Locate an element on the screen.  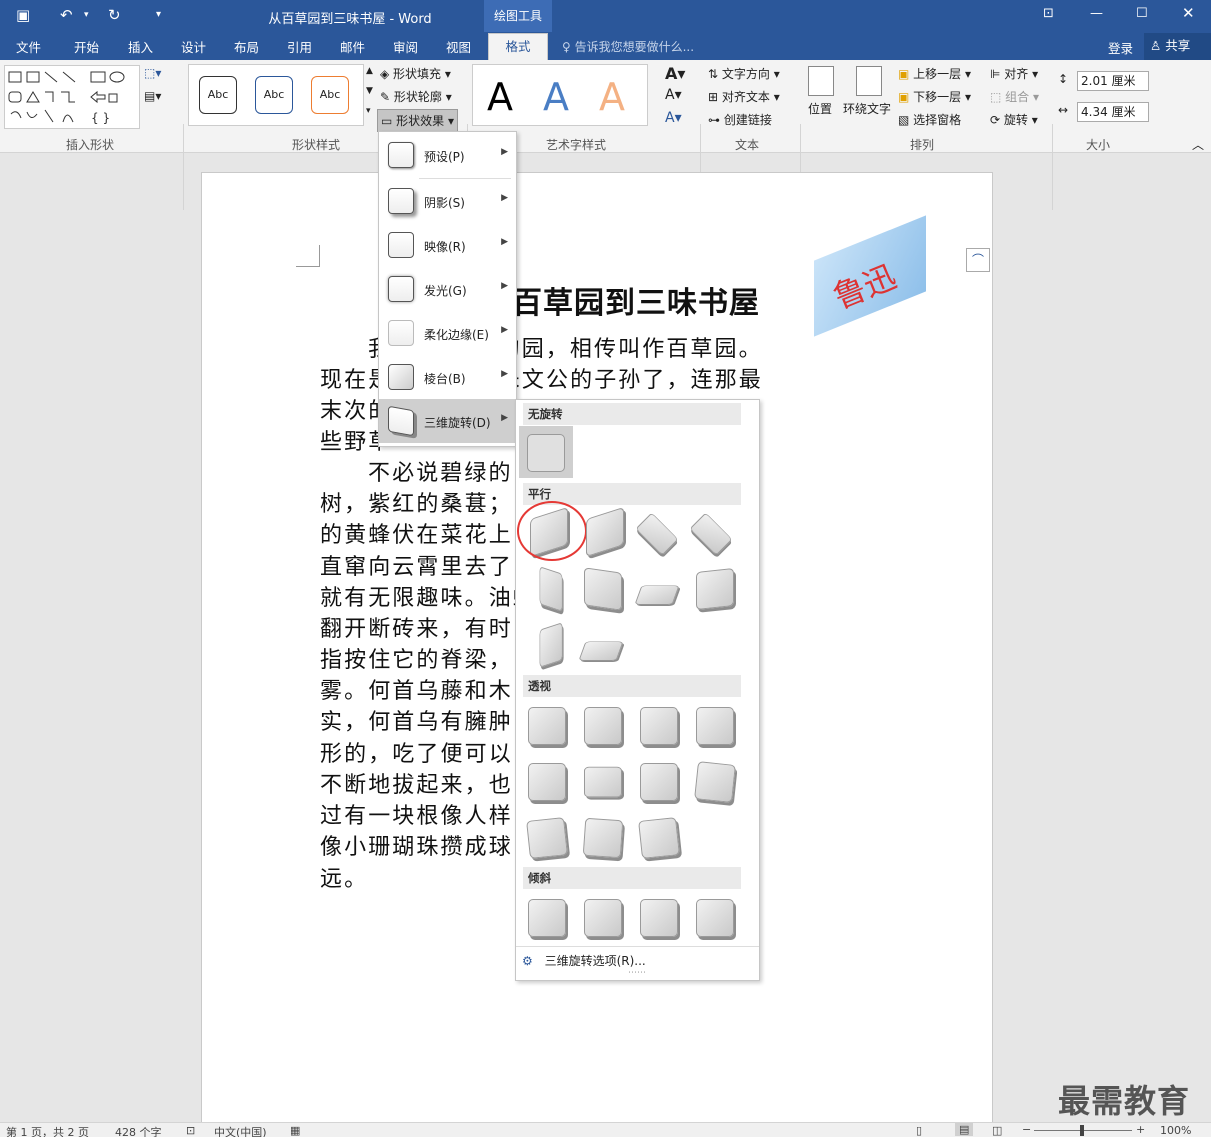
shape-style-2: Abc is located at coordinates (274, 95).